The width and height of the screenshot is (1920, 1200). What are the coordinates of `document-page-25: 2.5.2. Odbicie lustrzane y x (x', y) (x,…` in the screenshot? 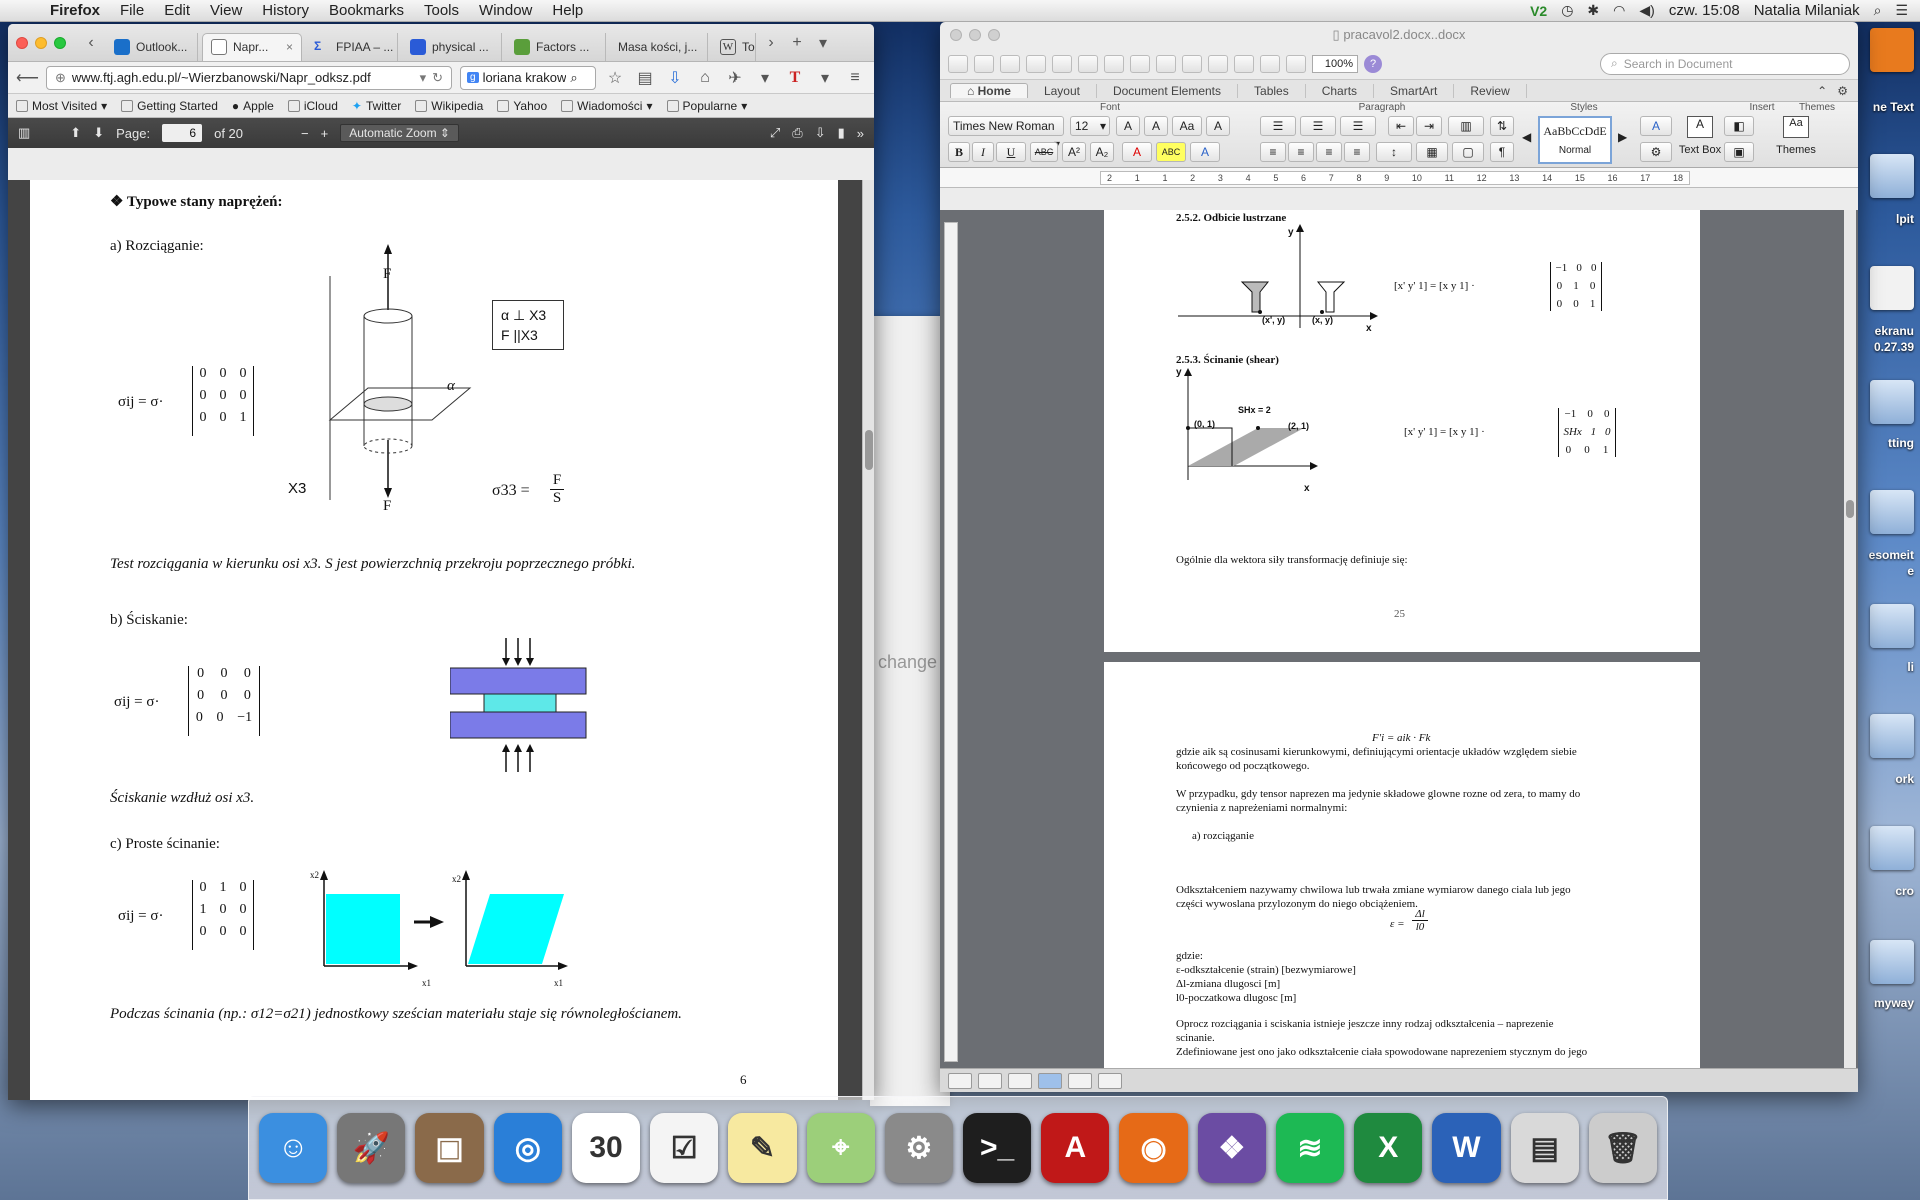 It's located at (1402, 431).